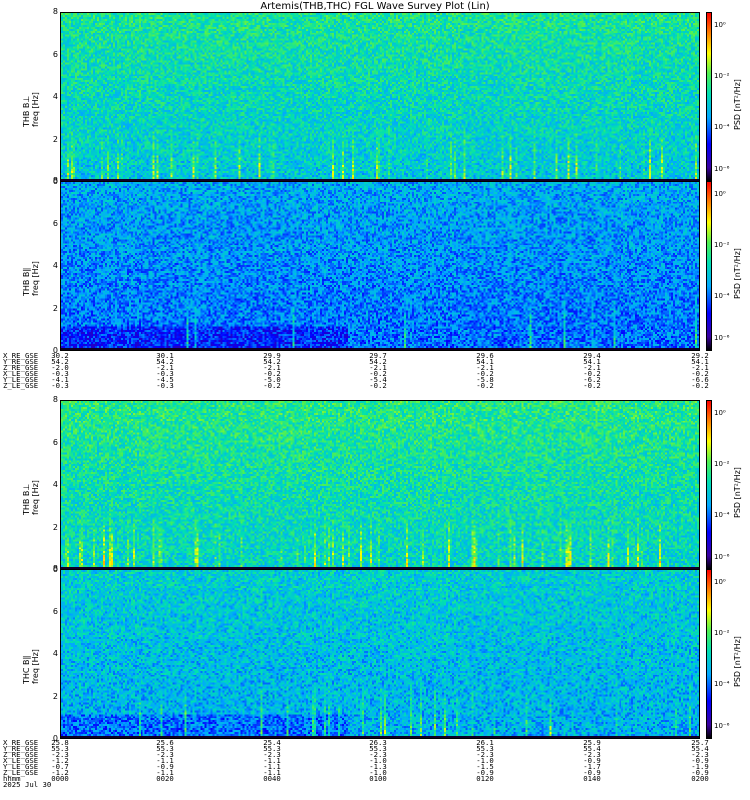 This screenshot has width=750, height=800. Describe the element at coordinates (272, 778) in the screenshot. I see `ephemeris-cell: 0040` at that location.